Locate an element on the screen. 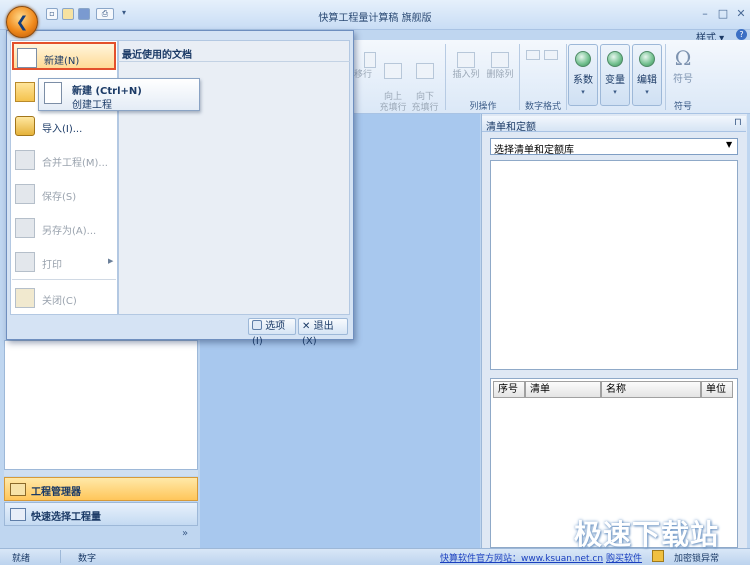  app-logo-icon: ❮ is located at coordinates (22, 22).